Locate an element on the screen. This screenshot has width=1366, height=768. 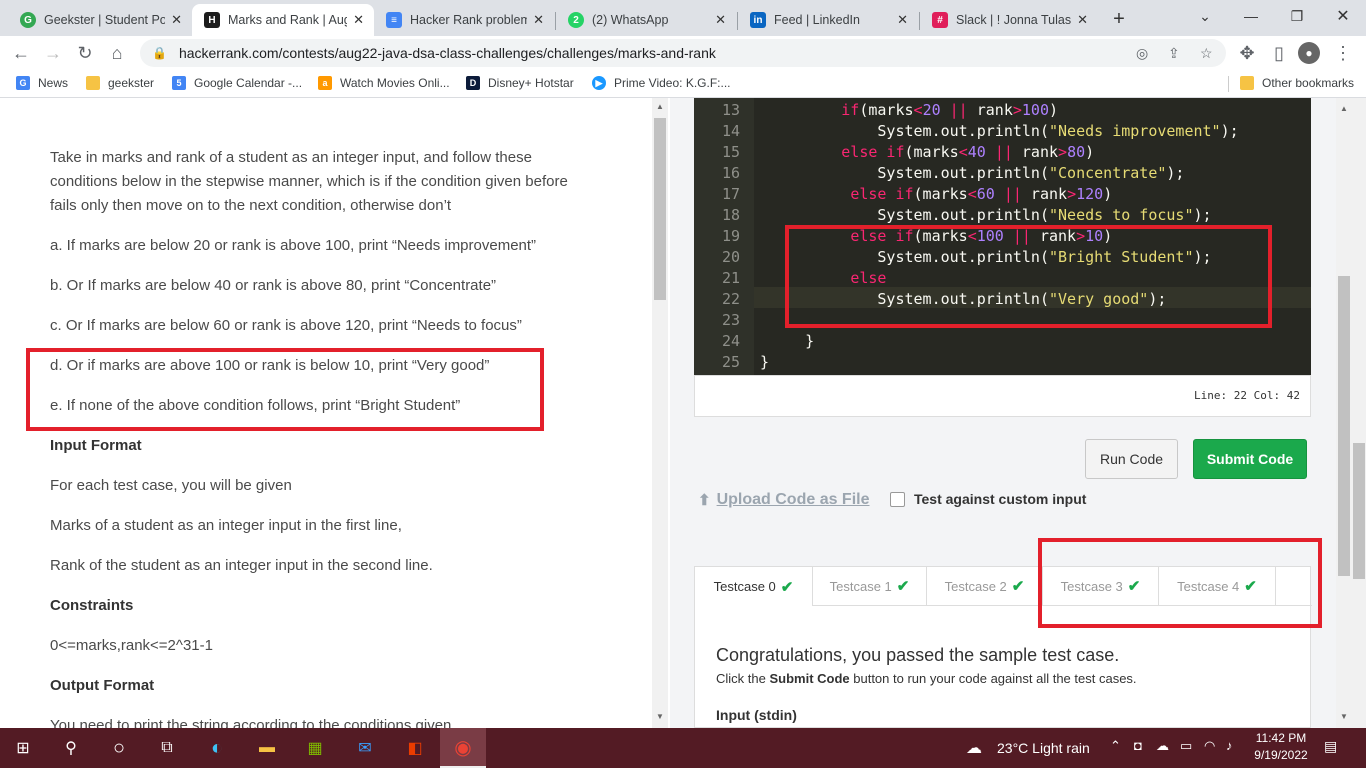
edge-icon: ◐ is located at coordinates (217, 748).